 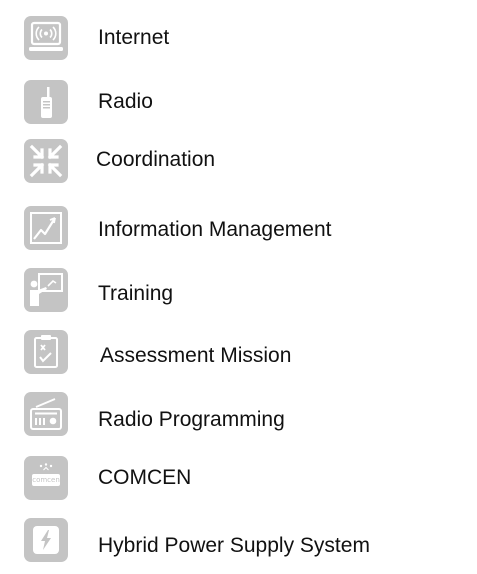 What do you see at coordinates (46, 38) in the screenshot?
I see `internet-icon` at bounding box center [46, 38].